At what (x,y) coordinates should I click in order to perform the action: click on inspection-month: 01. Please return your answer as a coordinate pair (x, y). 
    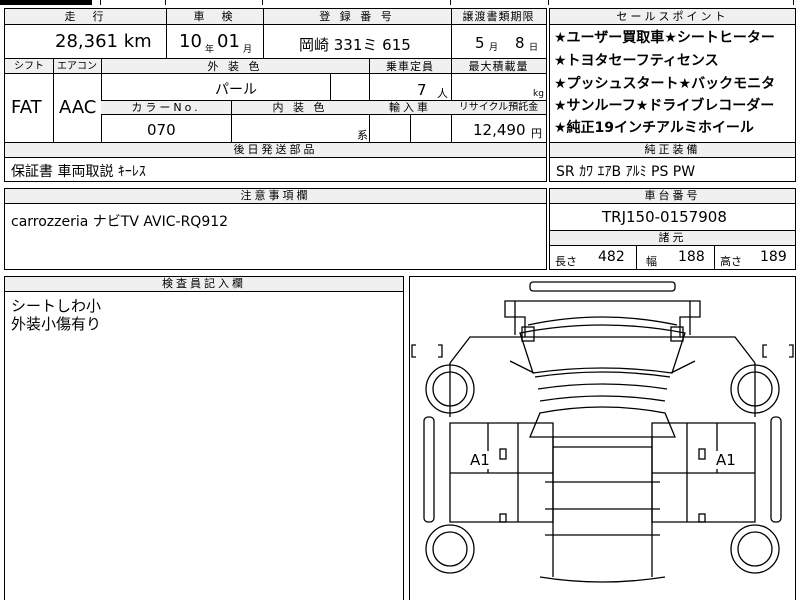
    Looking at the image, I should click on (228, 41).